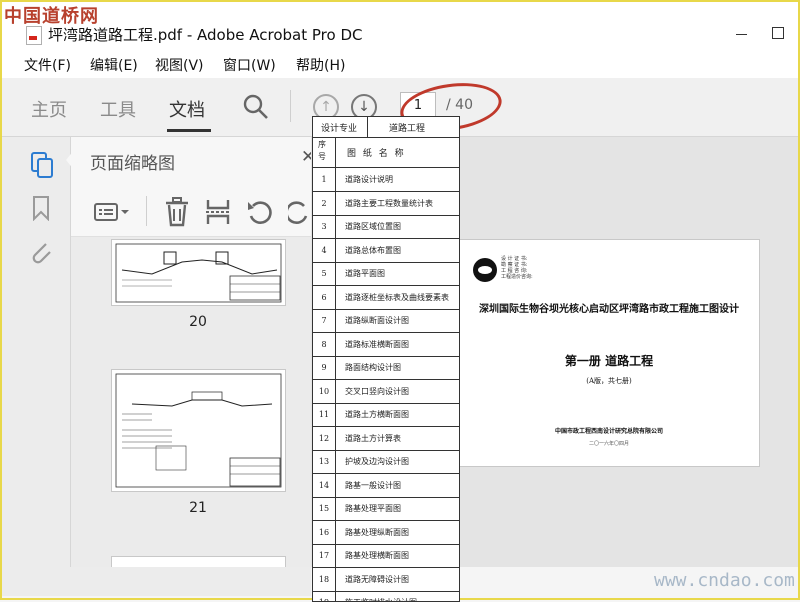 This screenshot has width=800, height=602. I want to click on row-drawing-name: 道路土方计算表, so click(373, 438).